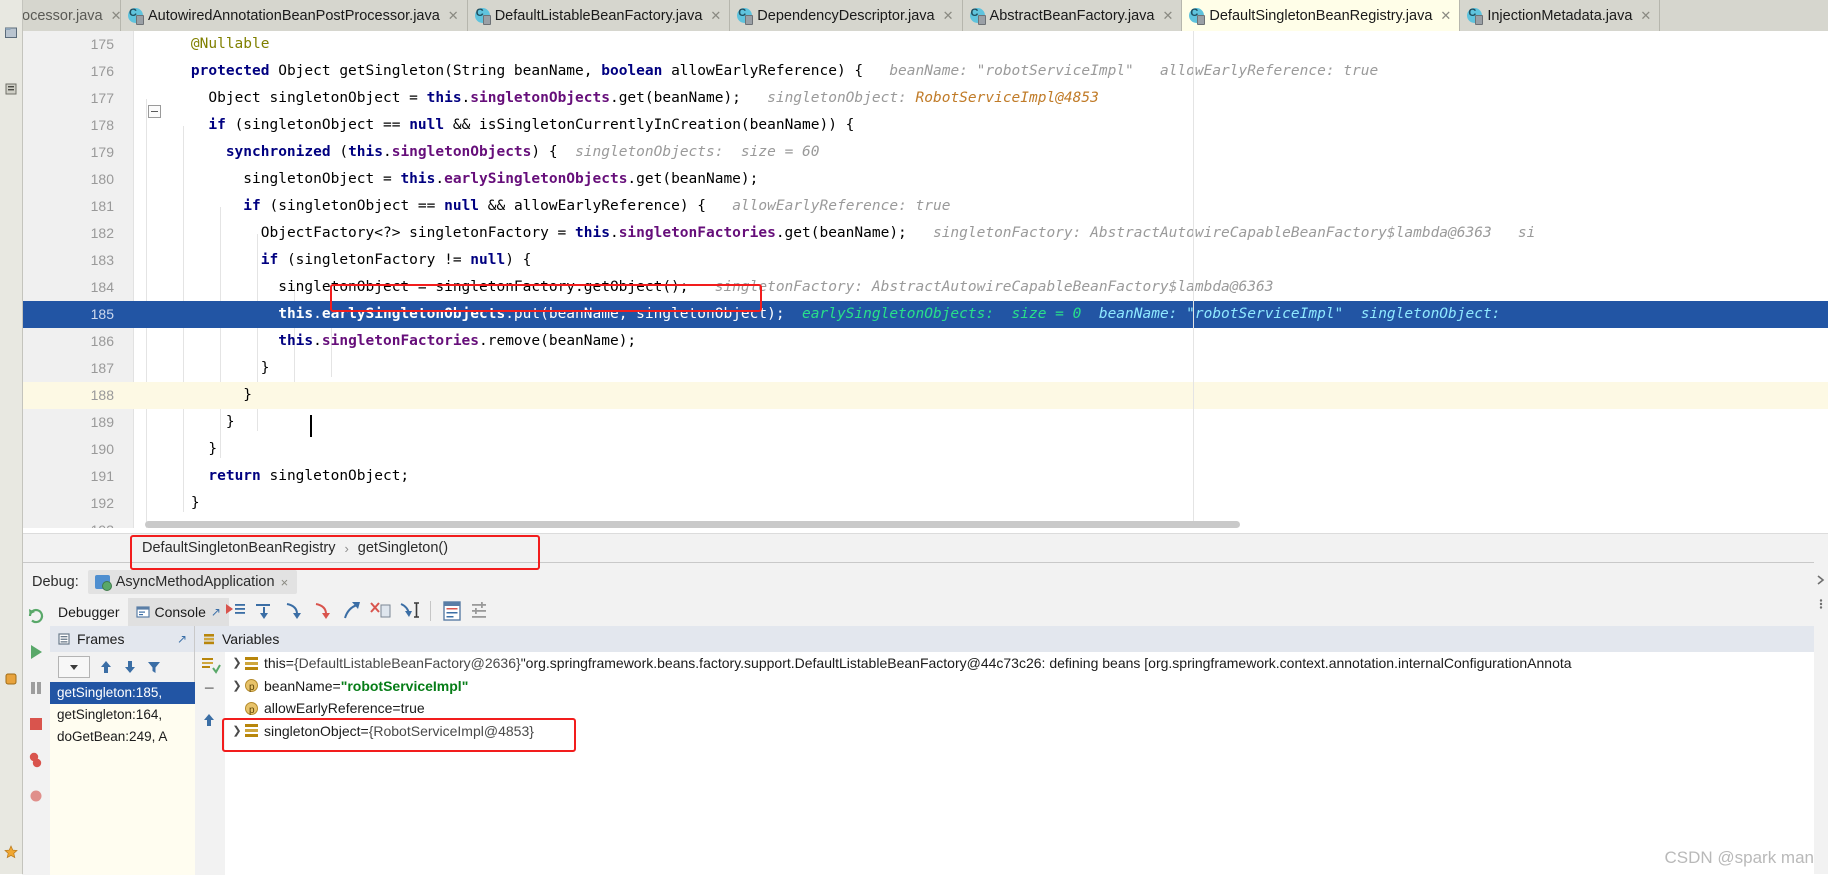 This screenshot has width=1828, height=875. What do you see at coordinates (36, 796) in the screenshot?
I see `mute-breakpoints-icon` at bounding box center [36, 796].